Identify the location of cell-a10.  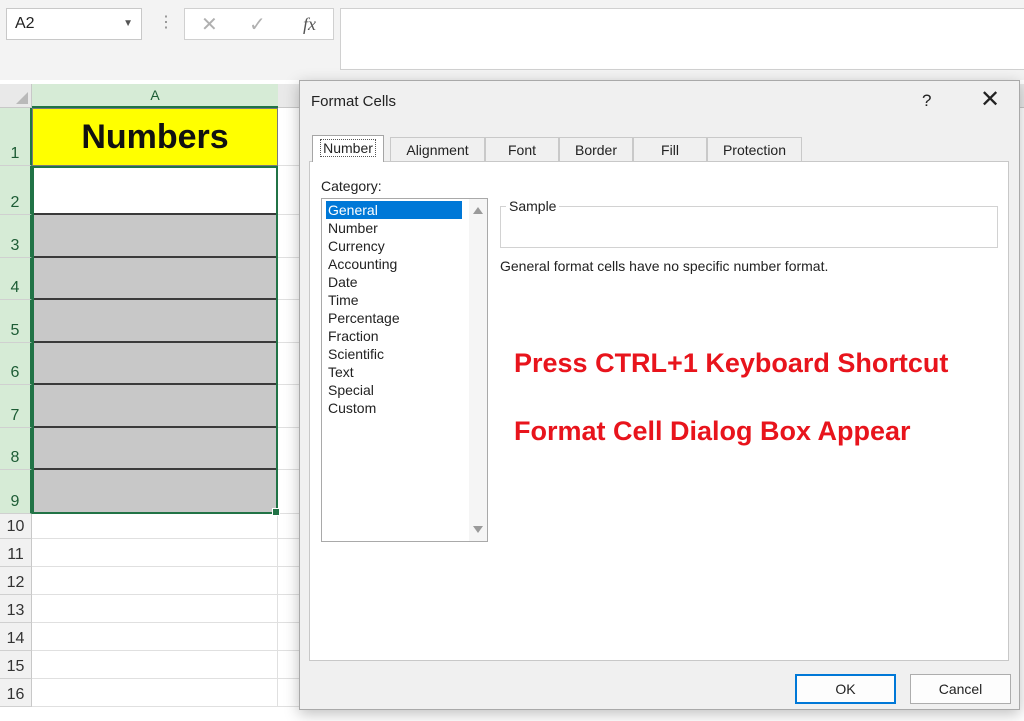
(155, 526).